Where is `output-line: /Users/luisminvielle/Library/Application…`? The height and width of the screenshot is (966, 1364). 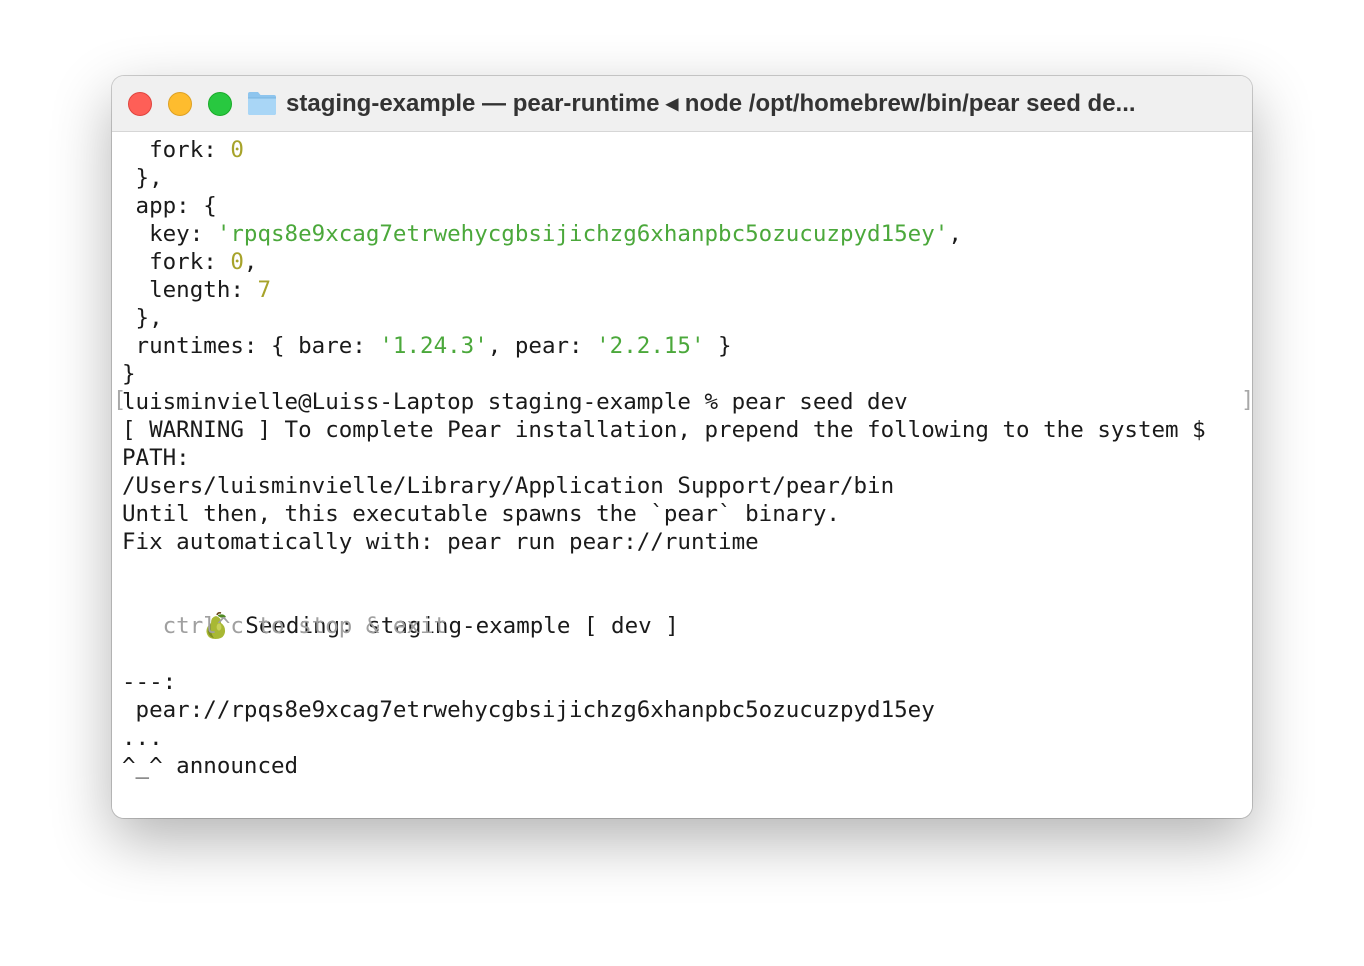 output-line: /Users/luisminvielle/Library/Application… is located at coordinates (508, 486).